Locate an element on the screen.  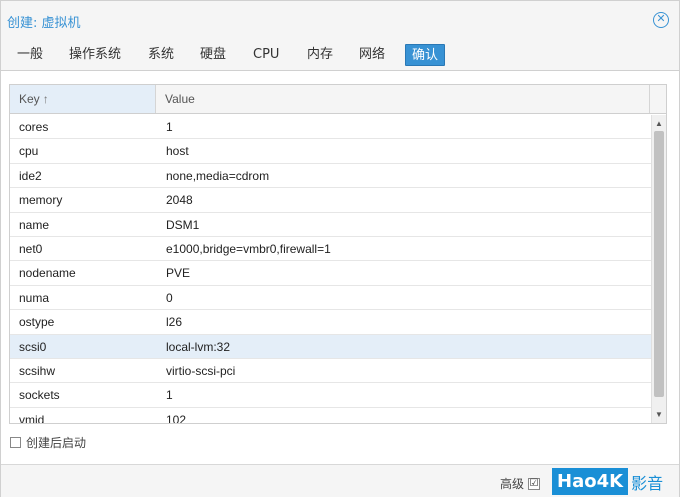
table-row: ide2 none,media=cdrom is located at coordinates (330, 176).